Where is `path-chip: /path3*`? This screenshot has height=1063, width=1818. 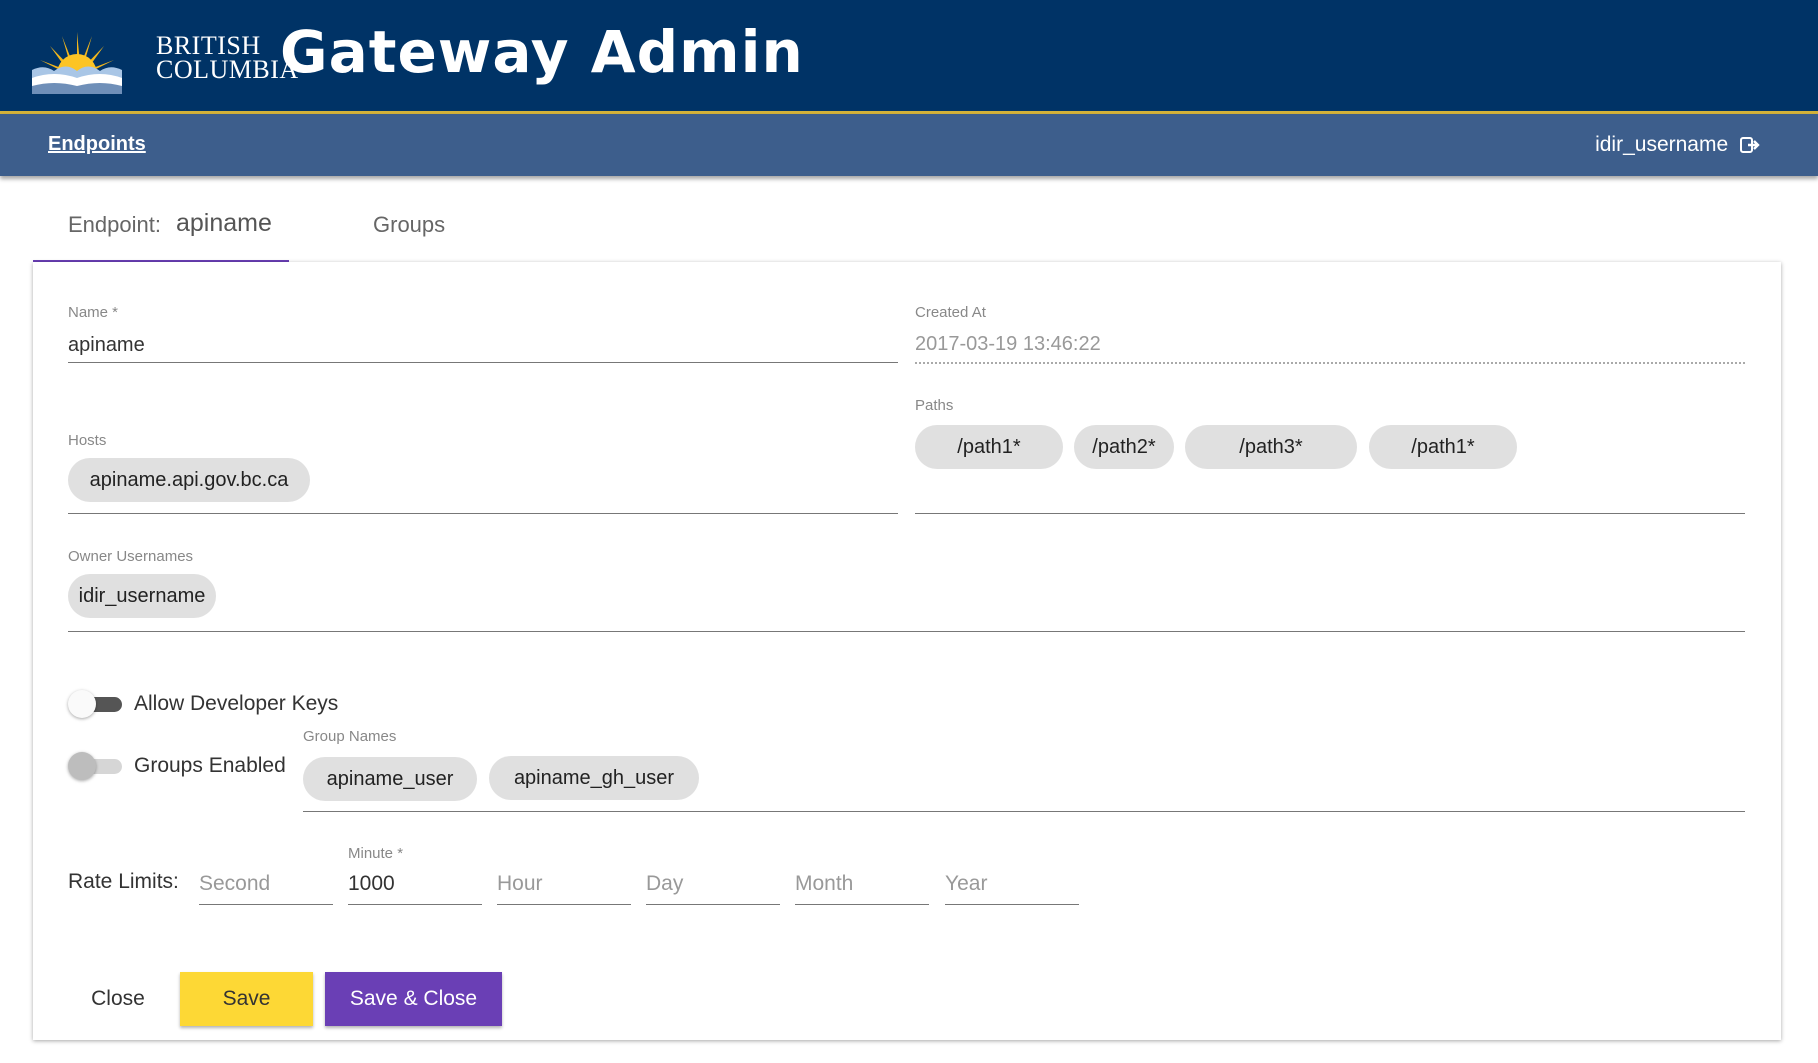 path-chip: /path3* is located at coordinates (1271, 447).